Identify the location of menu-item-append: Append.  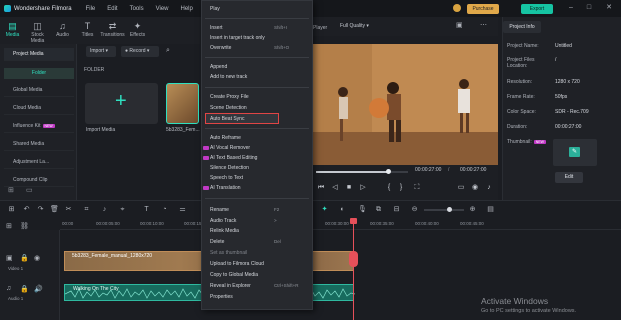
(257, 67).